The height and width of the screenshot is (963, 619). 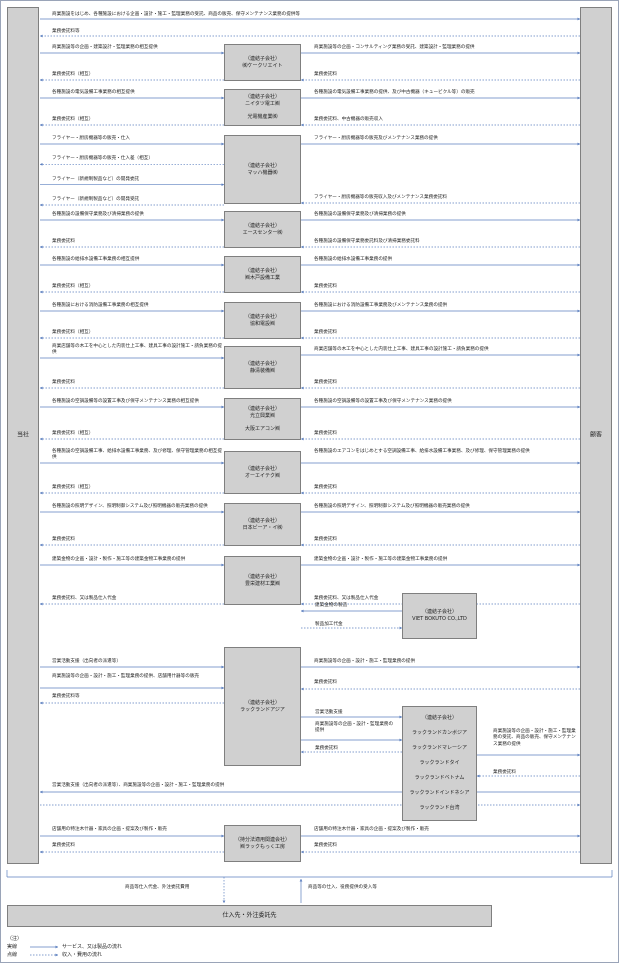 I want to click on top-payment-label: 業務委託料等, so click(x=66, y=31).